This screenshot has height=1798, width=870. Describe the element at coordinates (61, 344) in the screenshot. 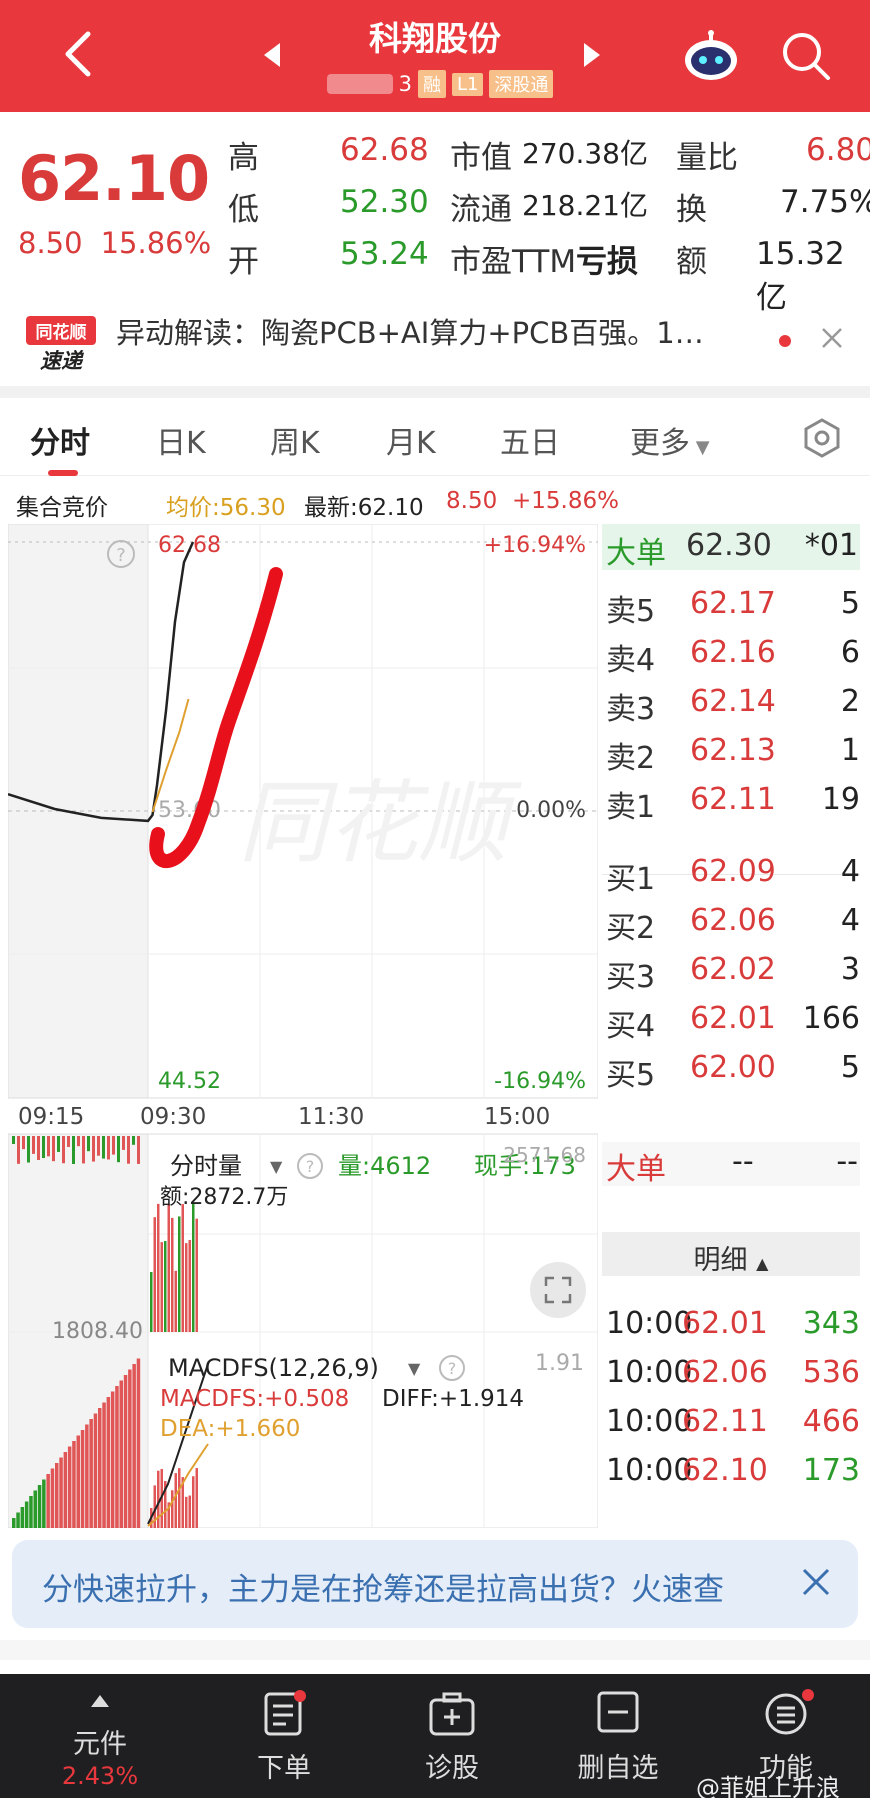

I see `flash-news-logo: 同花顺 速递` at that location.